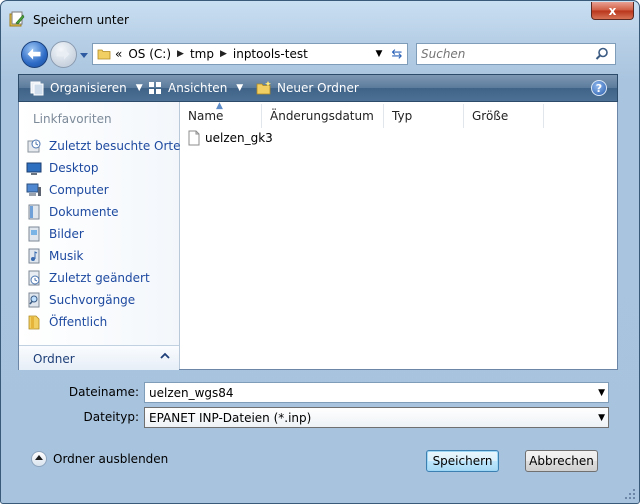 The width and height of the screenshot is (640, 504). Describe the element at coordinates (104, 54) in the screenshot. I see `folder-icon` at that location.